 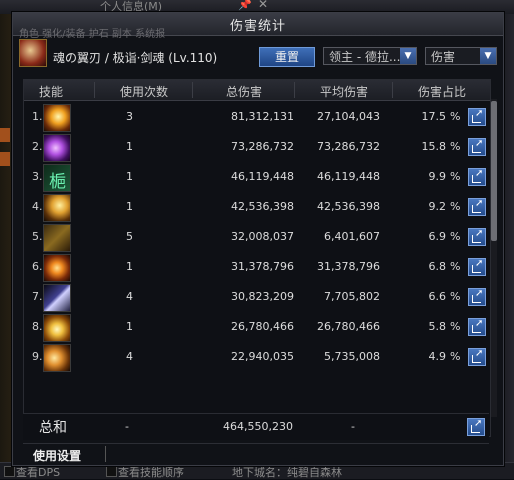 What do you see at coordinates (57, 455) in the screenshot?
I see `usage-settings-tab: 使用设置` at bounding box center [57, 455].